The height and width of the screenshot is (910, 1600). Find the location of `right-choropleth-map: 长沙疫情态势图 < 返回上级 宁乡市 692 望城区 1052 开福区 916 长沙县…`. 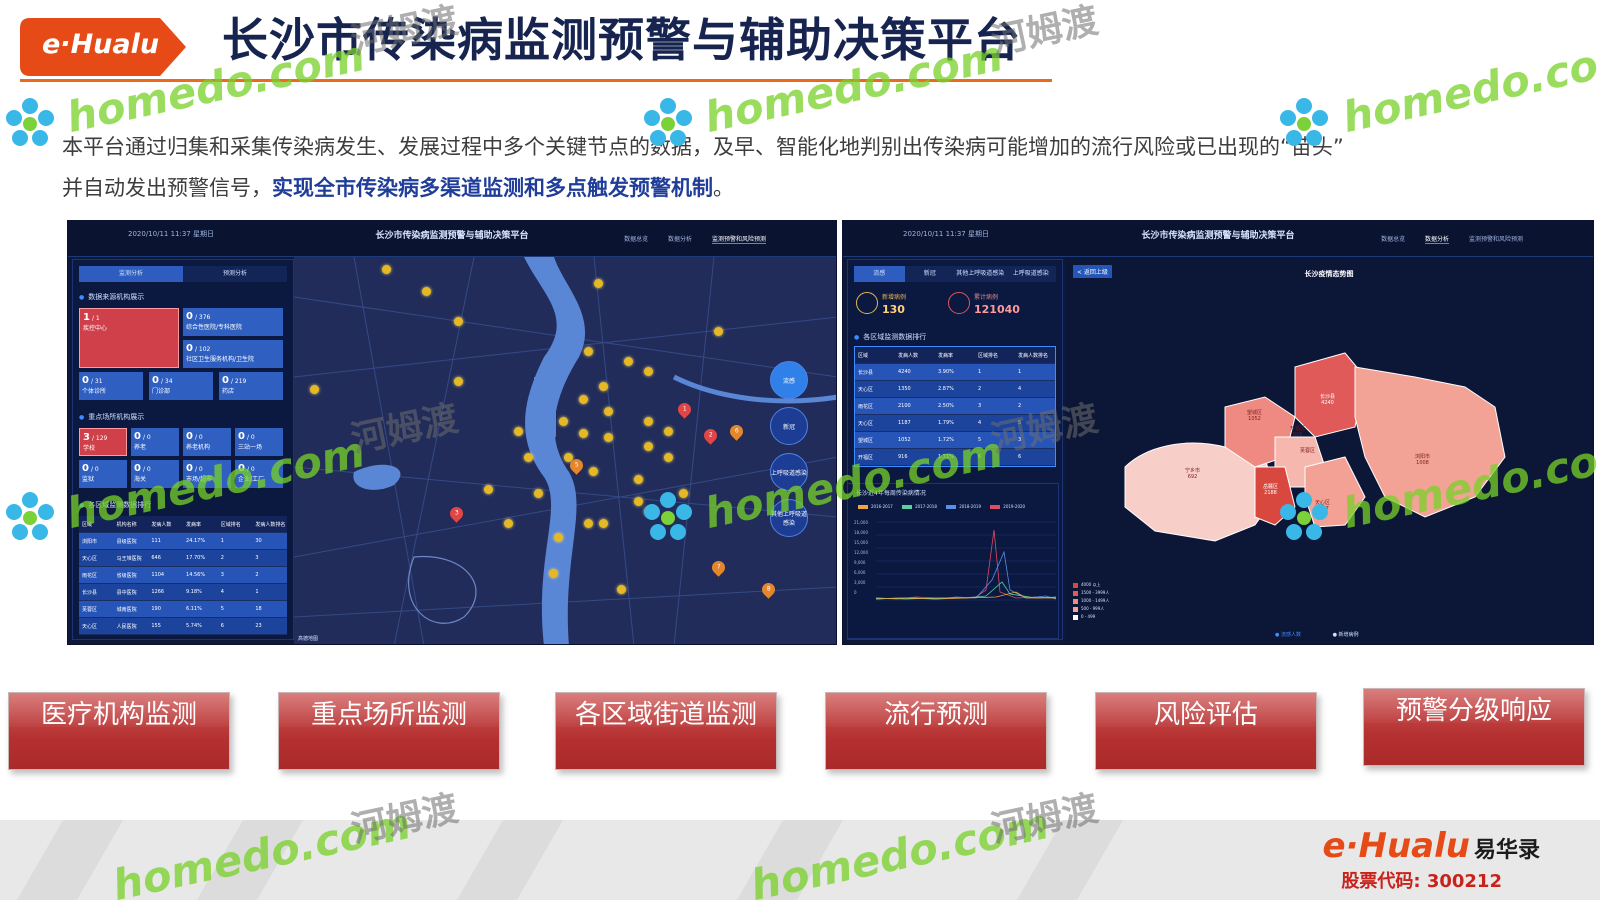

right-choropleth-map: 长沙疫情态势图 < 返回上级 宁乡市 692 望城区 1052 开福区 916 长沙县… is located at coordinates (1329, 450).